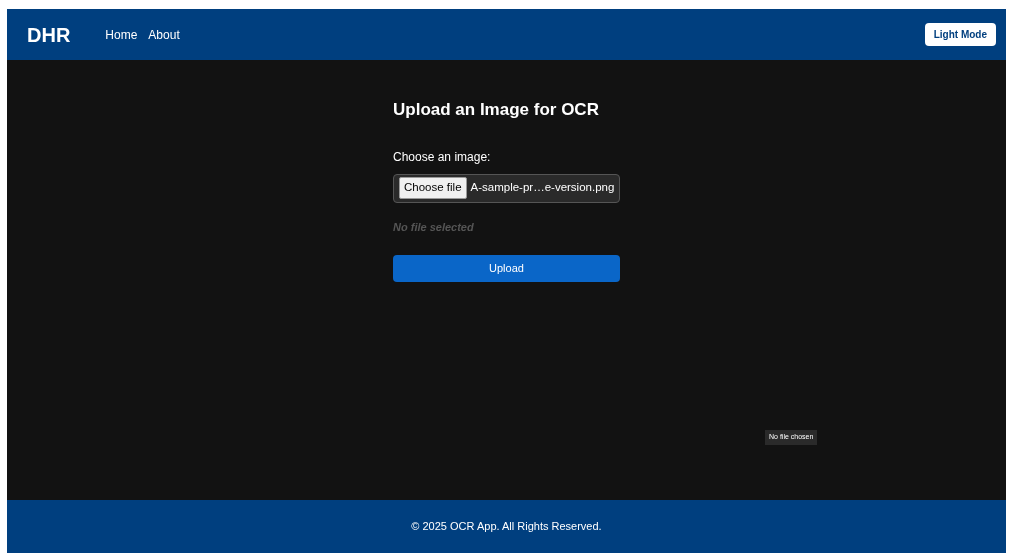 The image size is (1013, 553). What do you see at coordinates (506, 527) in the screenshot?
I see `copyright-text: © 2025 OCR App. All Rights Reserved.` at bounding box center [506, 527].